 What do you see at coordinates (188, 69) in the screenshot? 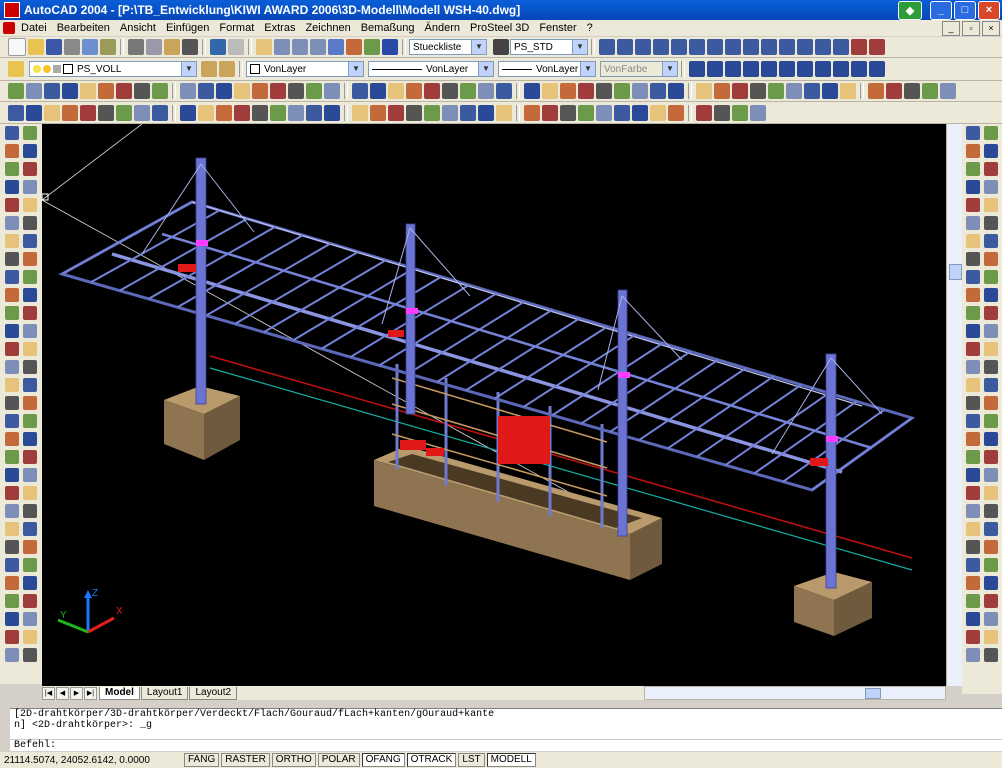
I see `chevron-down-icon: ▼` at bounding box center [188, 69].